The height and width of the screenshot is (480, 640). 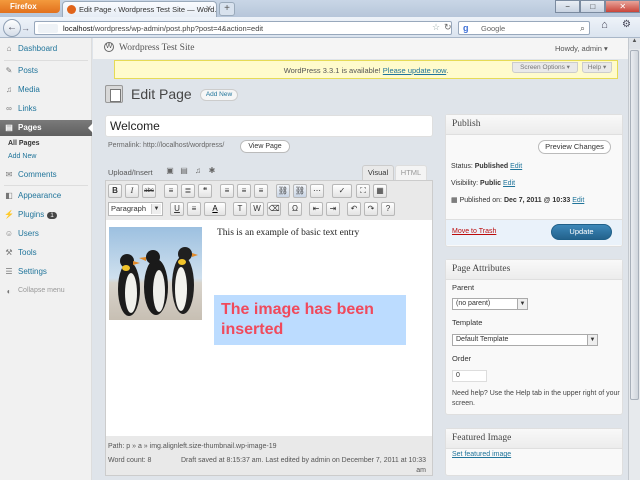 What do you see at coordinates (46, 292) in the screenshot?
I see `collapse-menu: ◐ Collapse menu` at bounding box center [46, 292].